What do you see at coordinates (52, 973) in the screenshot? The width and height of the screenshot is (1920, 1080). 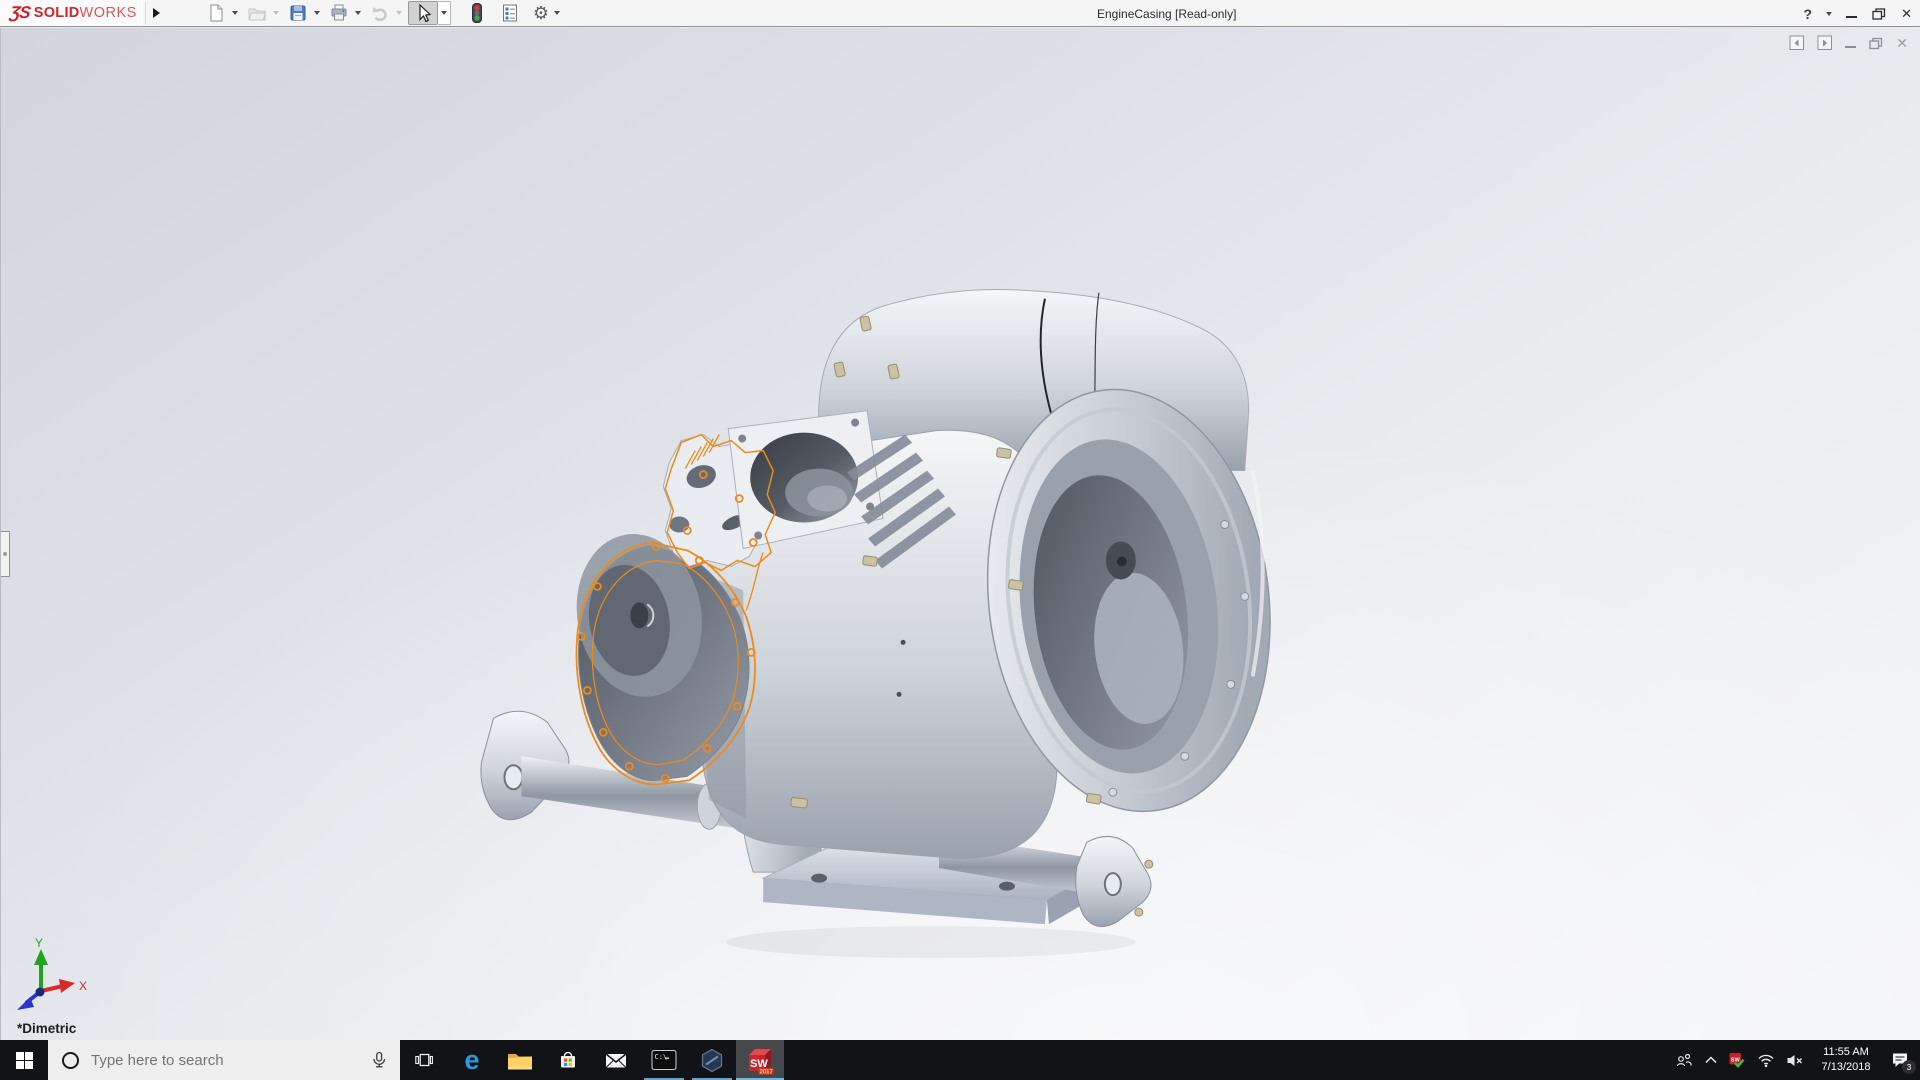 I see `orientation-triad: Y X` at bounding box center [52, 973].